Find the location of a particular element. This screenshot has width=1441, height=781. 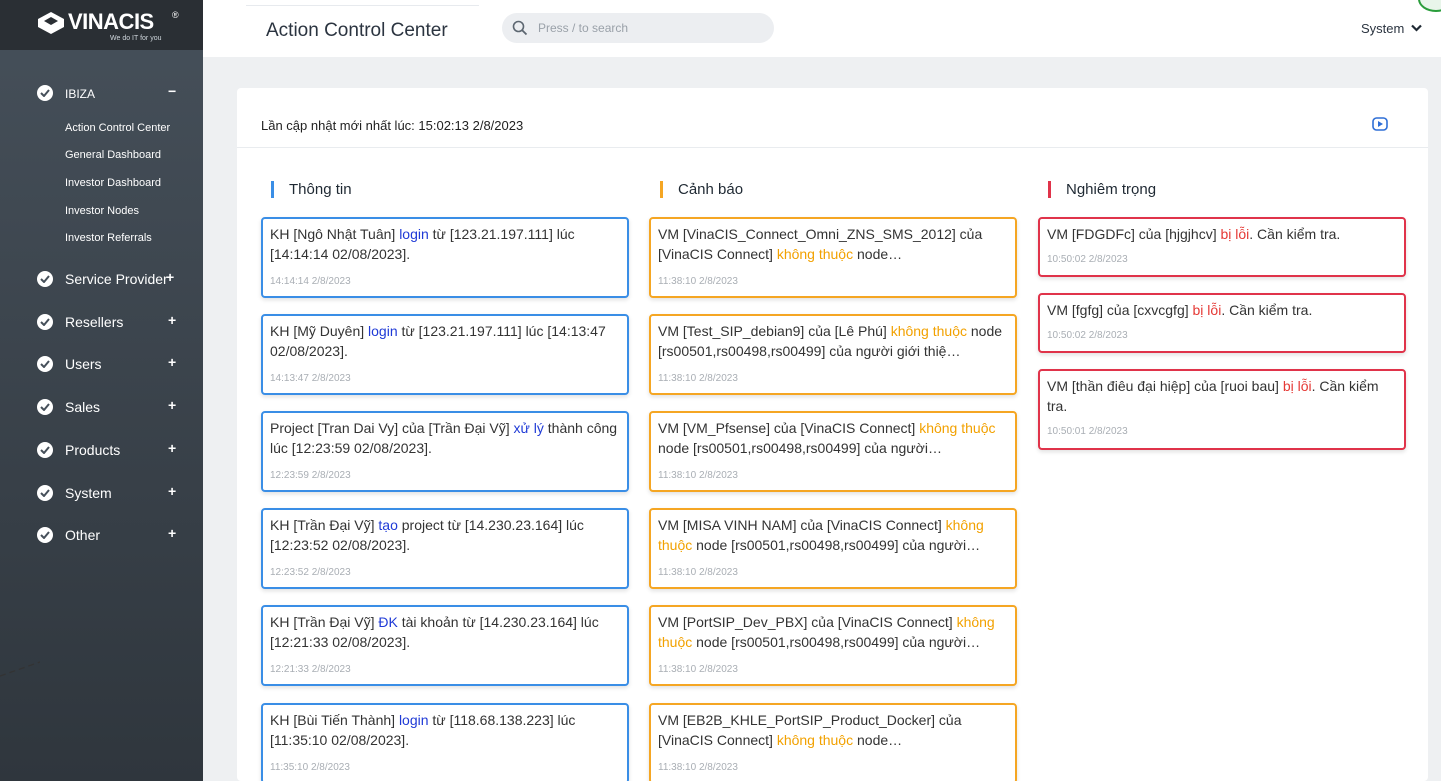

sidebar-group-products: Products + is located at coordinates (101, 451).